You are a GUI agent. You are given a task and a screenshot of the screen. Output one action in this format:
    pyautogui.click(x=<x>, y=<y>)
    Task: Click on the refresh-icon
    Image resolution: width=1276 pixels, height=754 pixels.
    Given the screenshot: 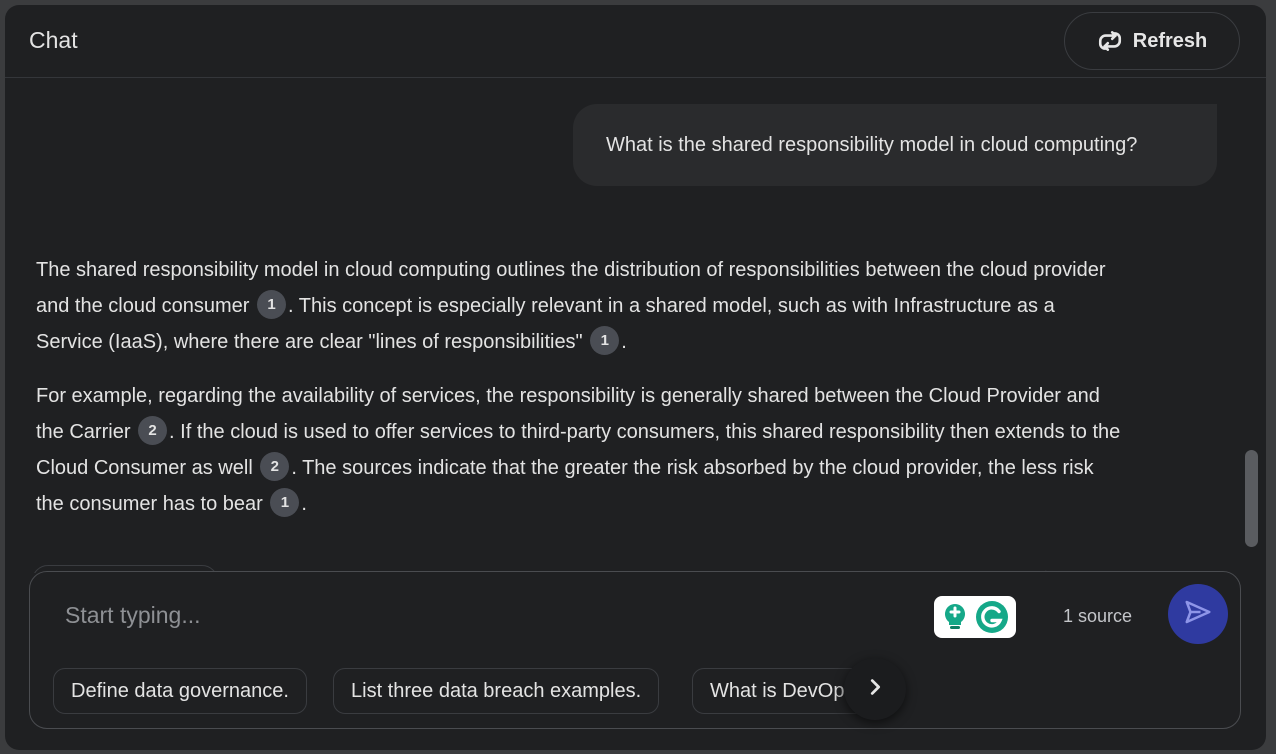 What is the action you would take?
    pyautogui.click(x=1110, y=41)
    